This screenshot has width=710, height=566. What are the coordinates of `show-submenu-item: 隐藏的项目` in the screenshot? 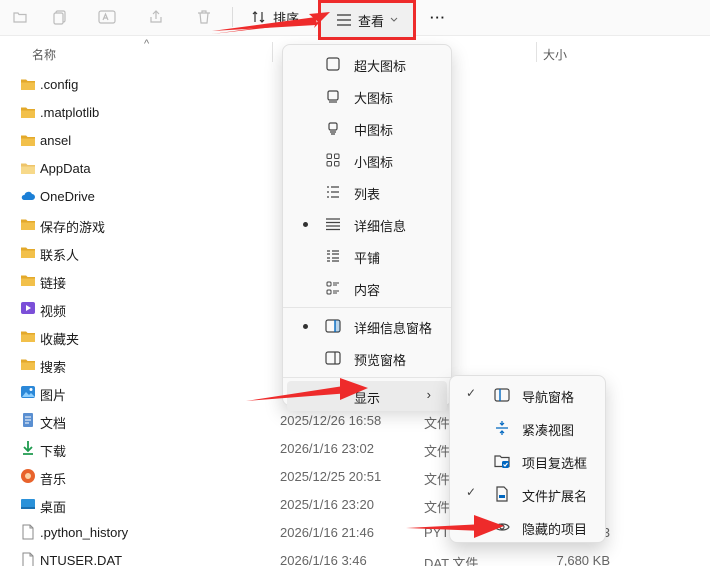 It's located at (527, 527).